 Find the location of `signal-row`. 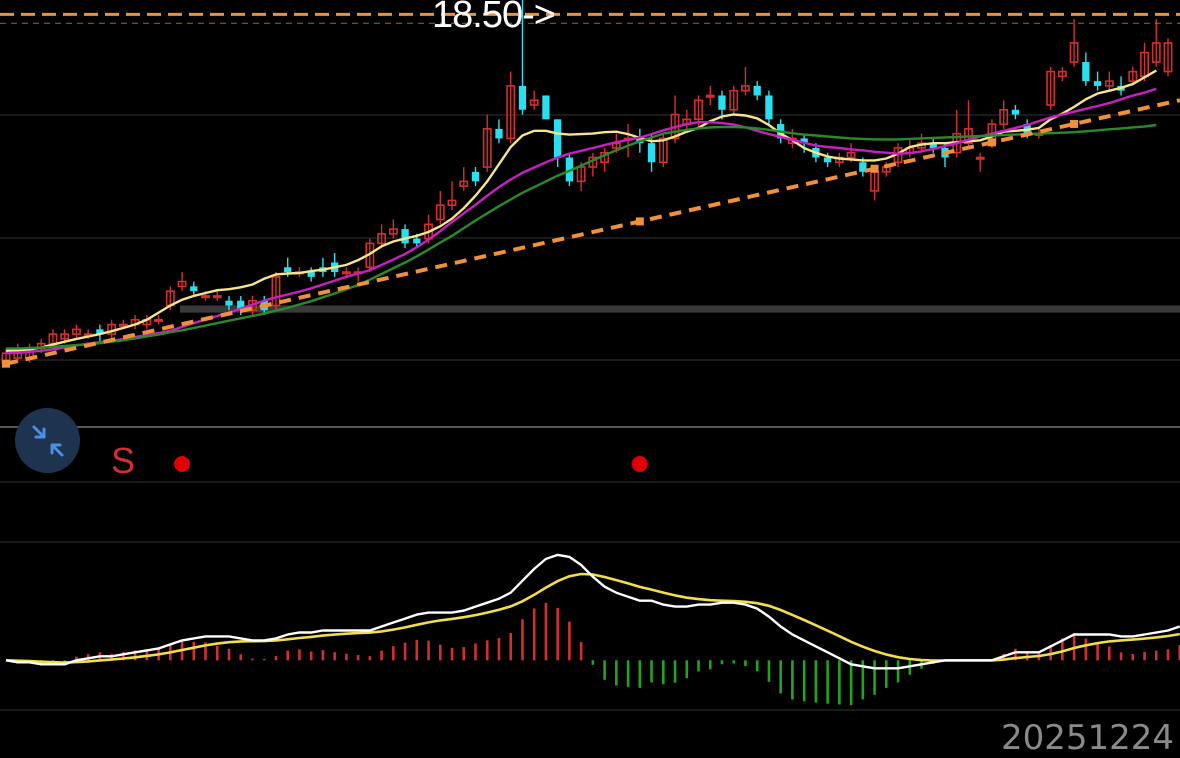

signal-row is located at coordinates (411, 464).